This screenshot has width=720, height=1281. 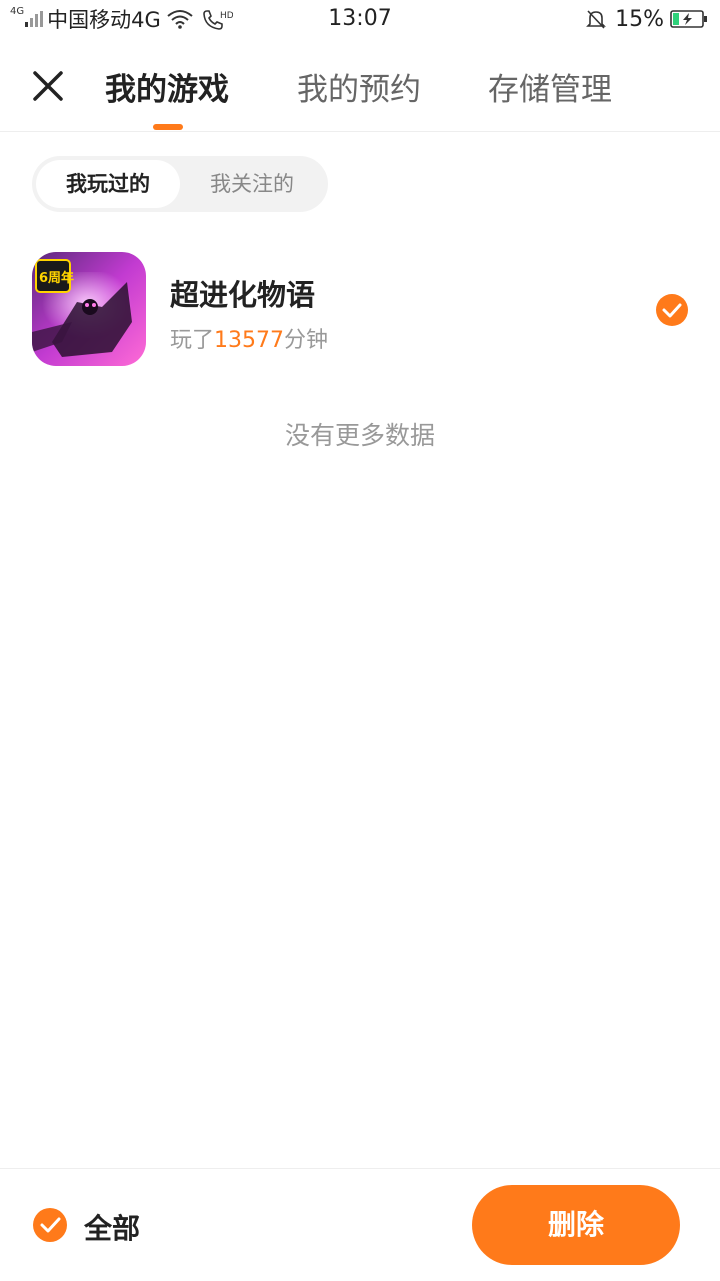 I want to click on game-icon-badge: 6周年, so click(x=56, y=278).